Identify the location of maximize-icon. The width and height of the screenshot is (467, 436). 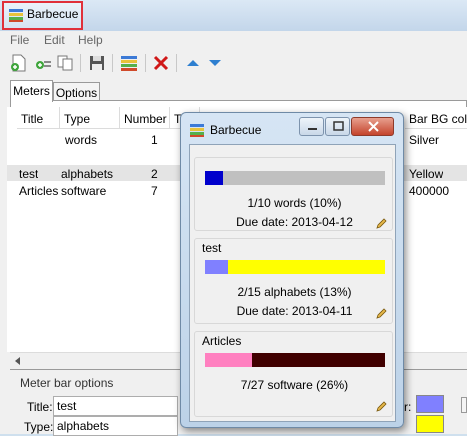
(338, 126).